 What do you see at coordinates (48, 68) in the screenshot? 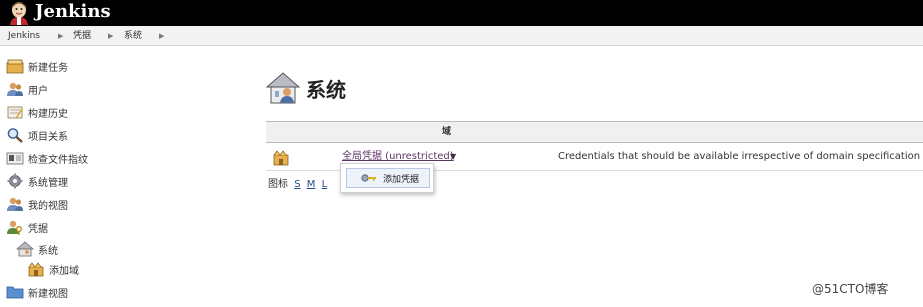
I see `sidebar-item-label: 新建任务` at bounding box center [48, 68].